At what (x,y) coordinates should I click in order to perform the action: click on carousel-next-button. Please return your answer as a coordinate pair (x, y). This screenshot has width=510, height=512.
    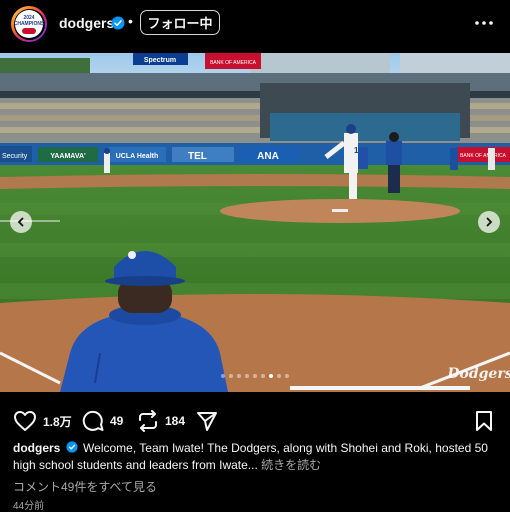
    Looking at the image, I should click on (489, 222).